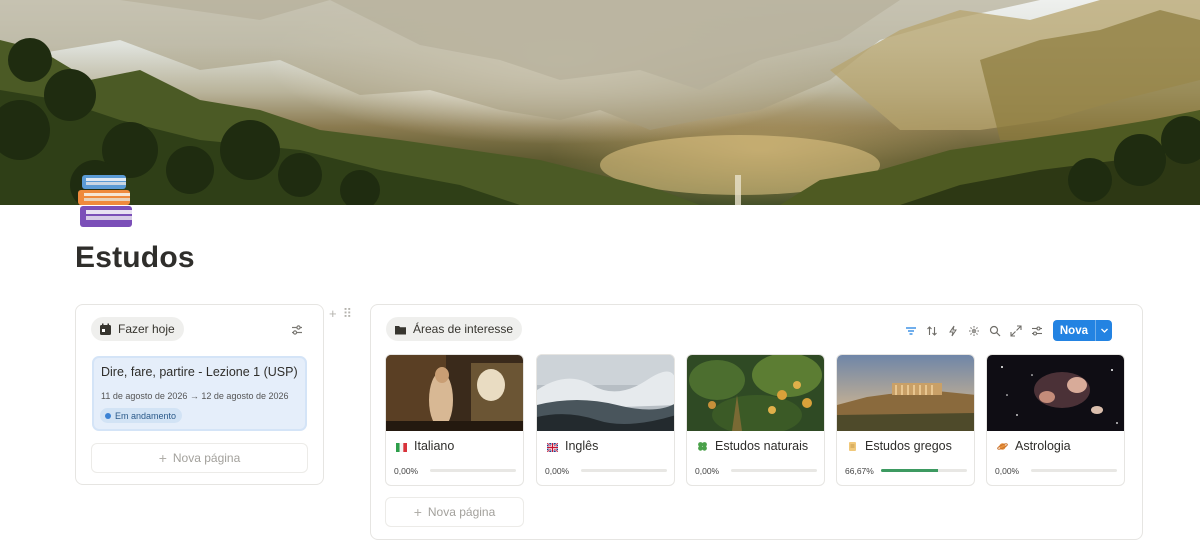 This screenshot has height=552, width=1200. I want to click on card-title: Estudos naturais, so click(762, 446).